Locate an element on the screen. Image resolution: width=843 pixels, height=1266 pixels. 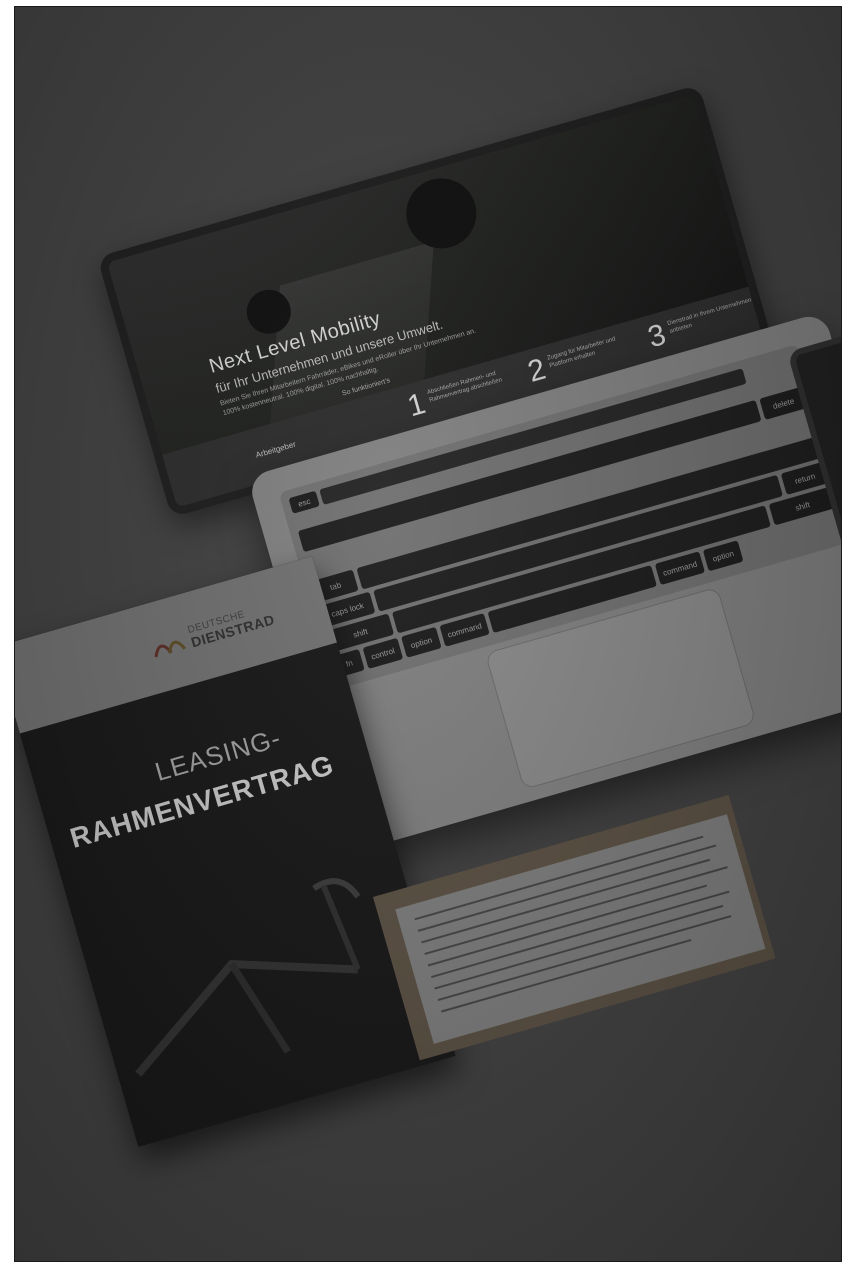
envelope is located at coordinates (574, 928).